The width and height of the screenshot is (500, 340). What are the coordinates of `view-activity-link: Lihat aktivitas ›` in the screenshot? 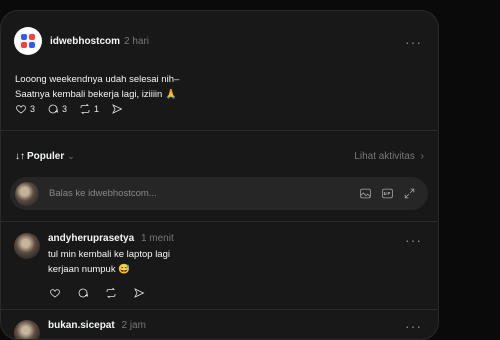 It's located at (389, 156).